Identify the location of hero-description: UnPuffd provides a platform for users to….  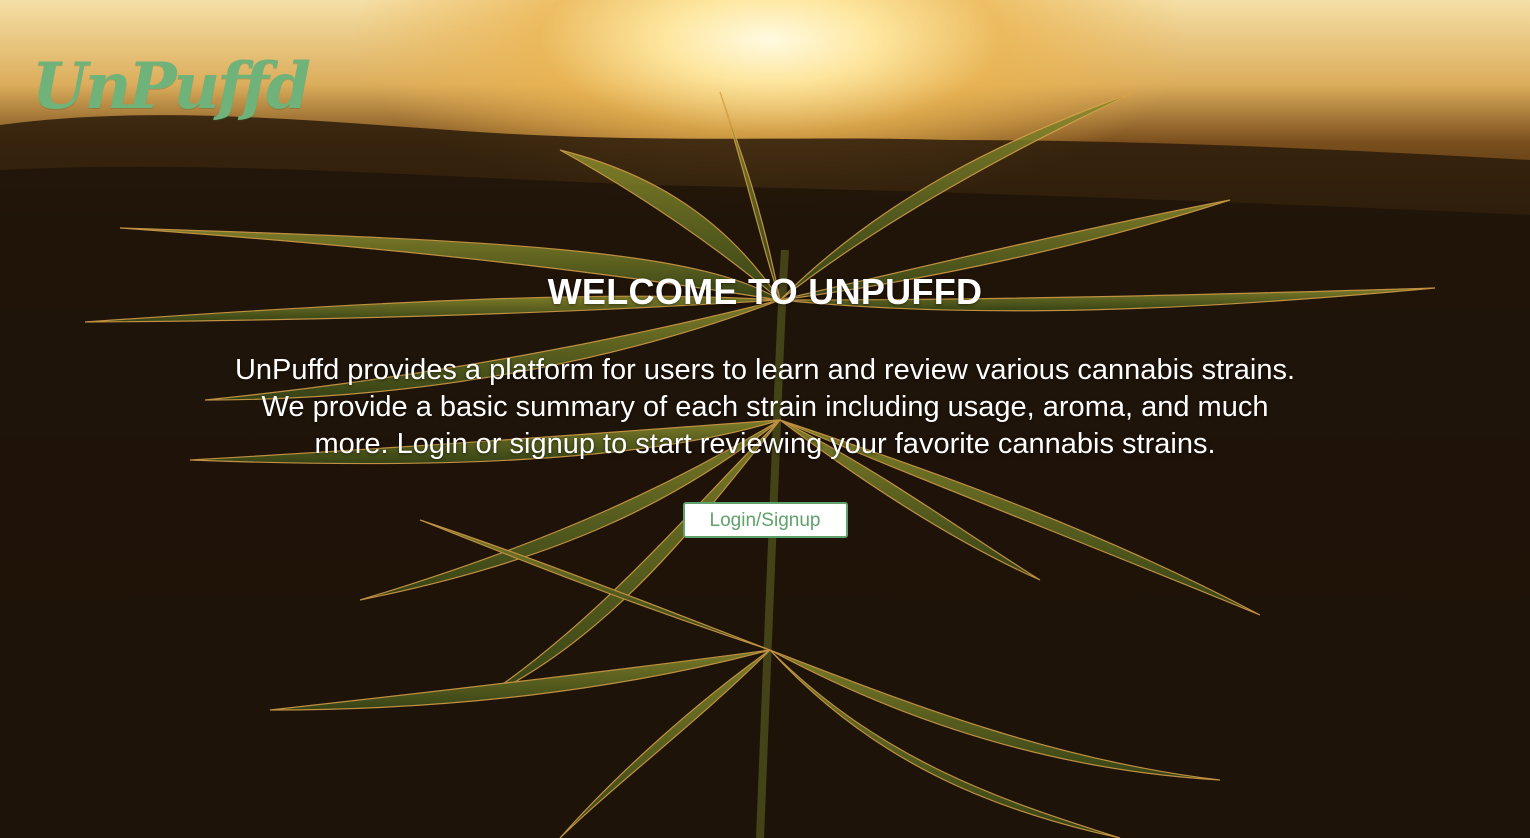
(765, 407).